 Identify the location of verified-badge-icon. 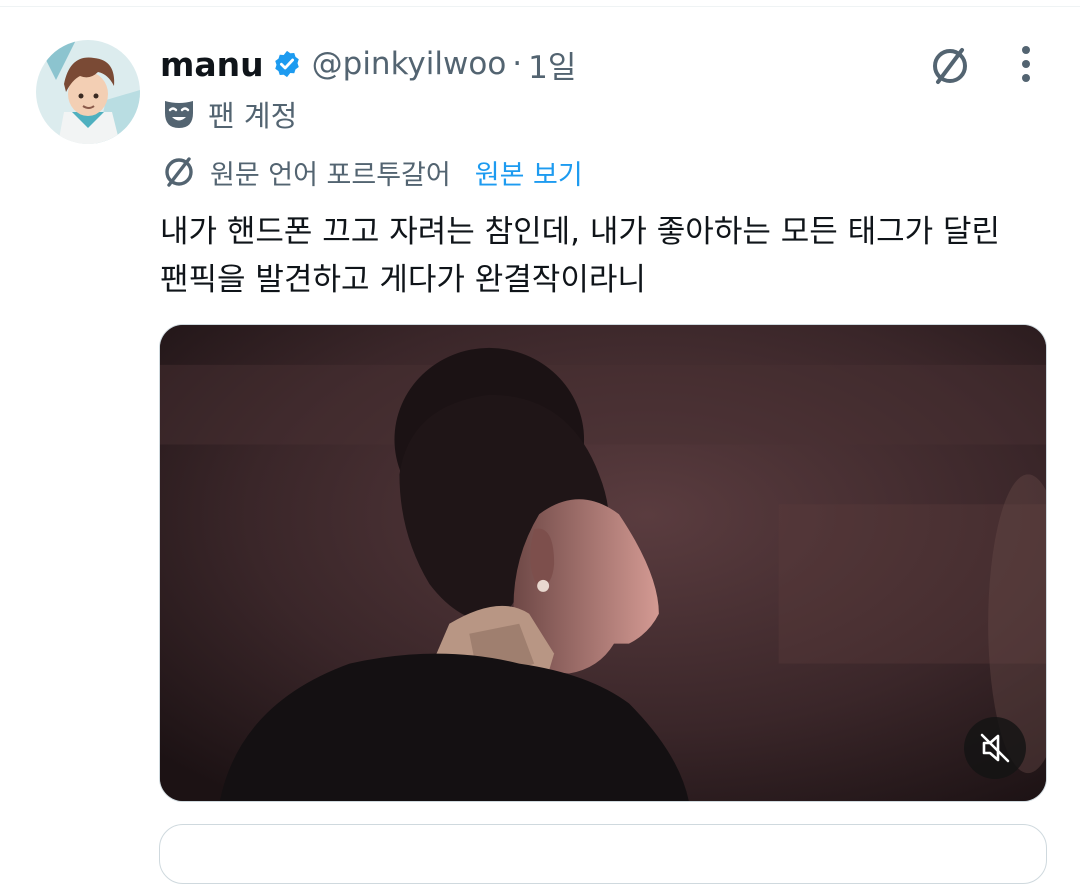
(287, 64).